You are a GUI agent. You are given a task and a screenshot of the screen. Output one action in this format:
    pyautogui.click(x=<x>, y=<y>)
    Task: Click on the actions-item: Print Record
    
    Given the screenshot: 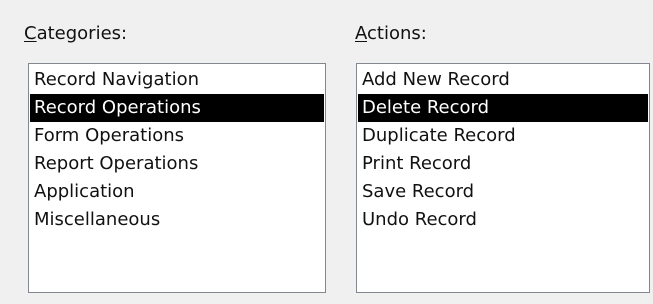 What is the action you would take?
    pyautogui.click(x=503, y=164)
    